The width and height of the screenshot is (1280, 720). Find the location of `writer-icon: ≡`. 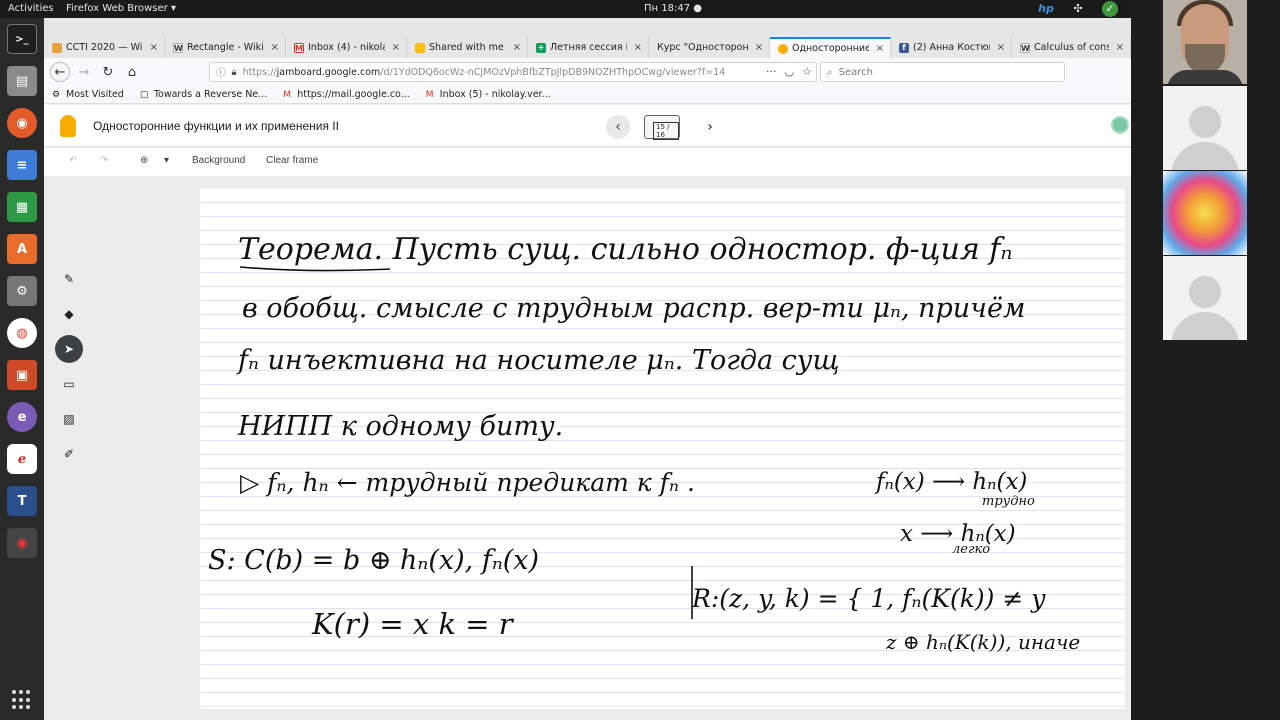

writer-icon: ≡ is located at coordinates (22, 165).